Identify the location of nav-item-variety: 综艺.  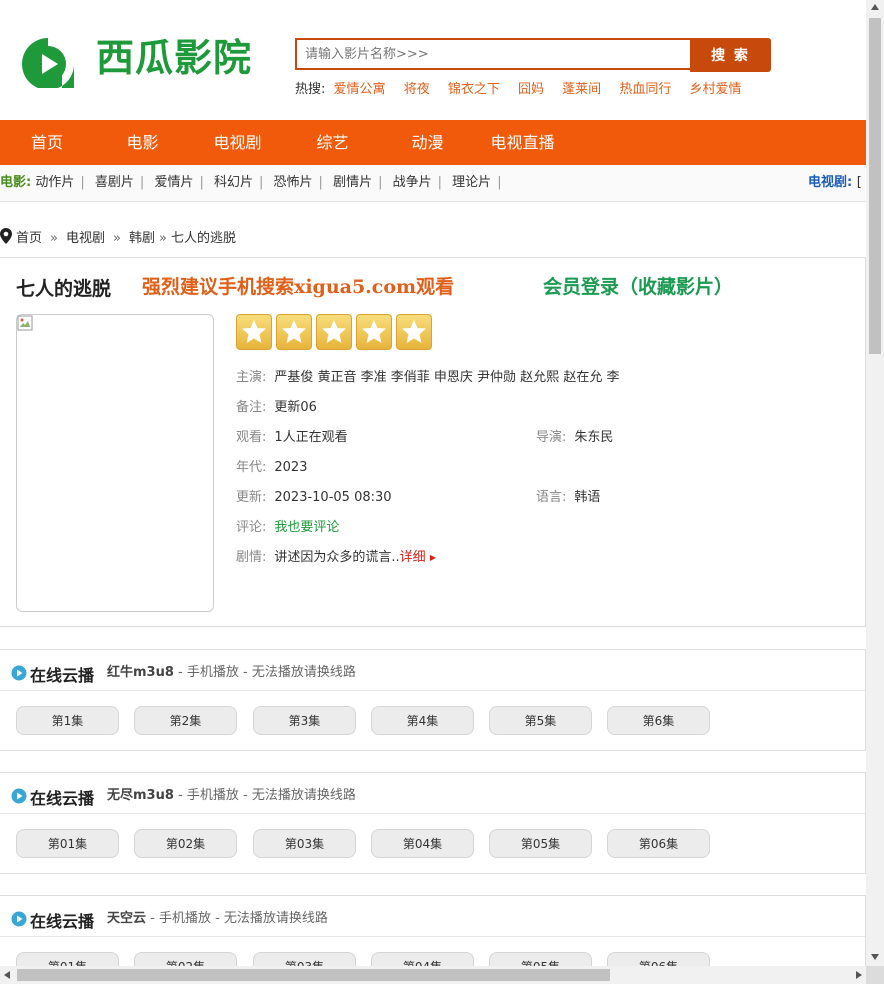
(332, 142).